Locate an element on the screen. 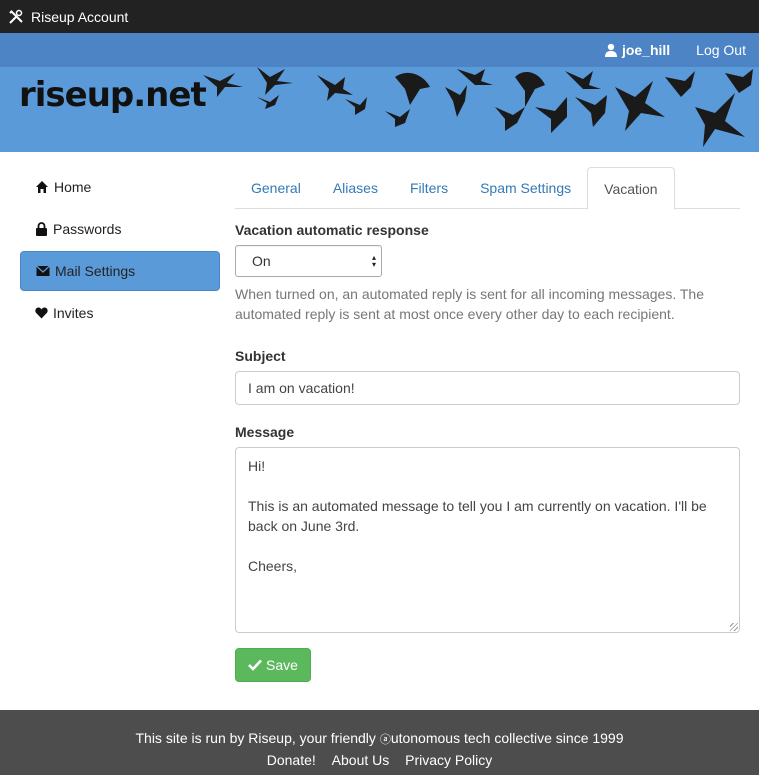 The height and width of the screenshot is (775, 759). select-arrows-icon: ▴ ▾ is located at coordinates (374, 261).